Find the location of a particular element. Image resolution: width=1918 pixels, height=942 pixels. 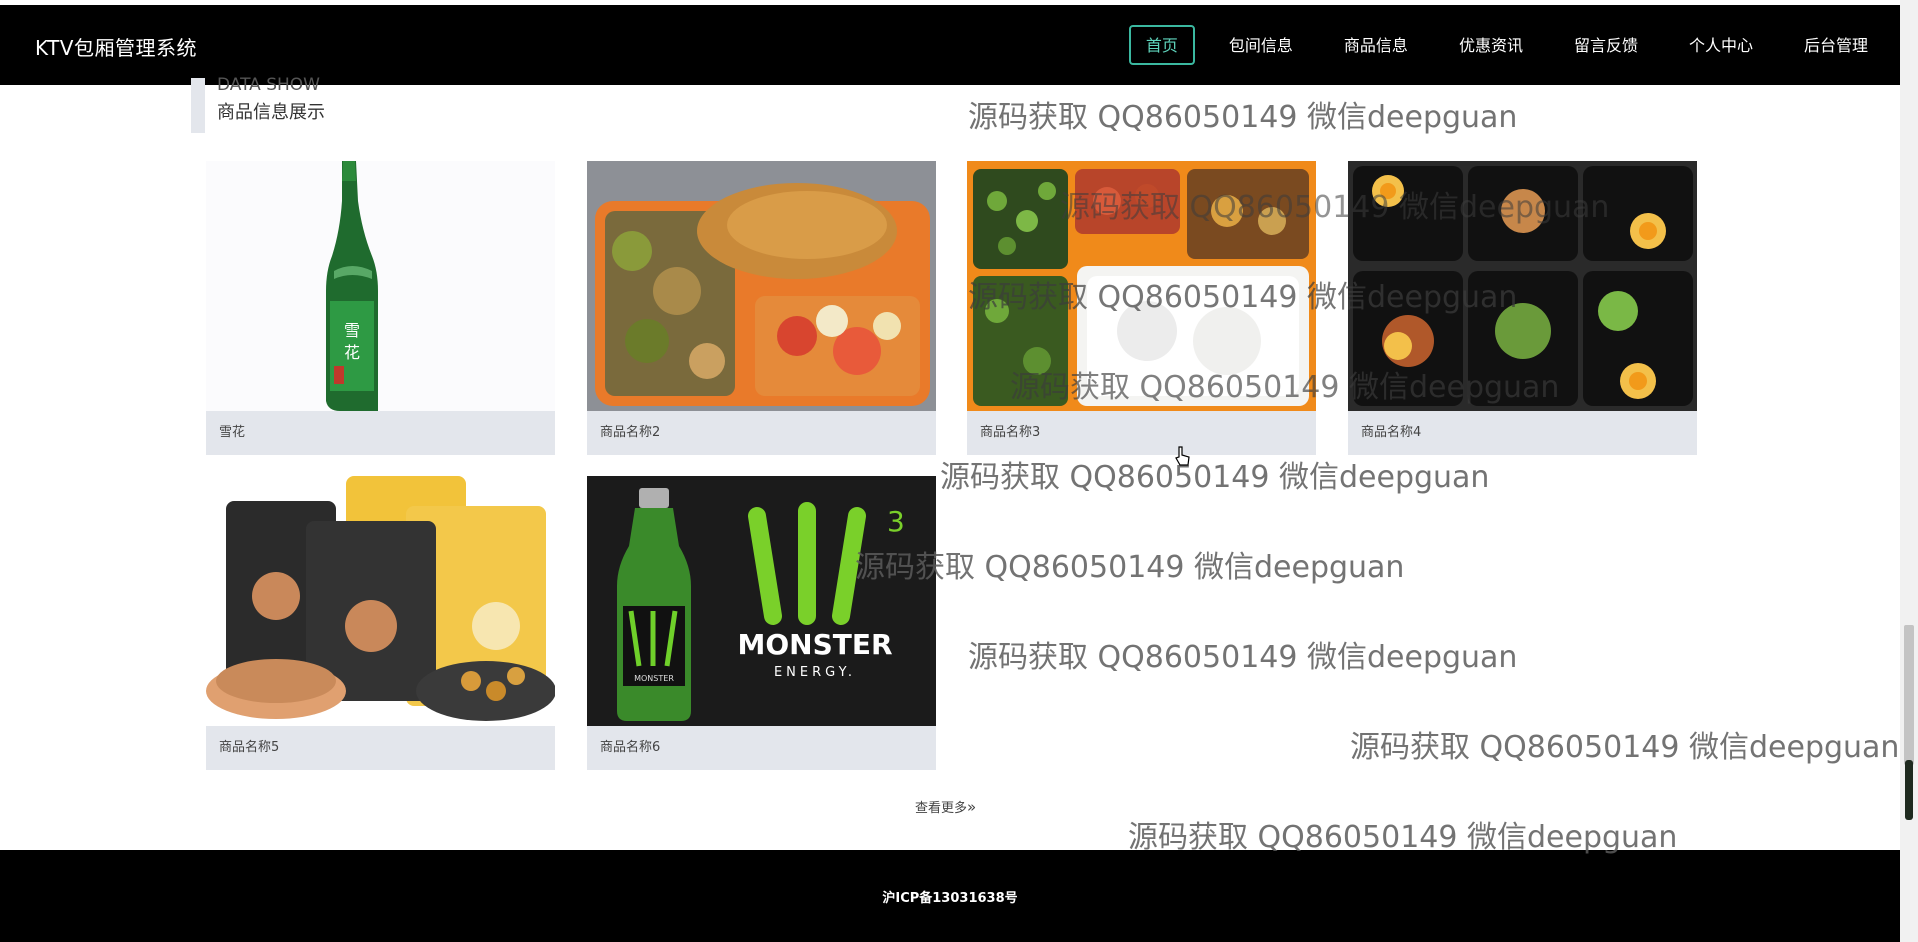

main-nav: 首页 包间信息 商品信息 优惠资讯 留言反馈 个人中心 后台管理 is located at coordinates (1498, 45).